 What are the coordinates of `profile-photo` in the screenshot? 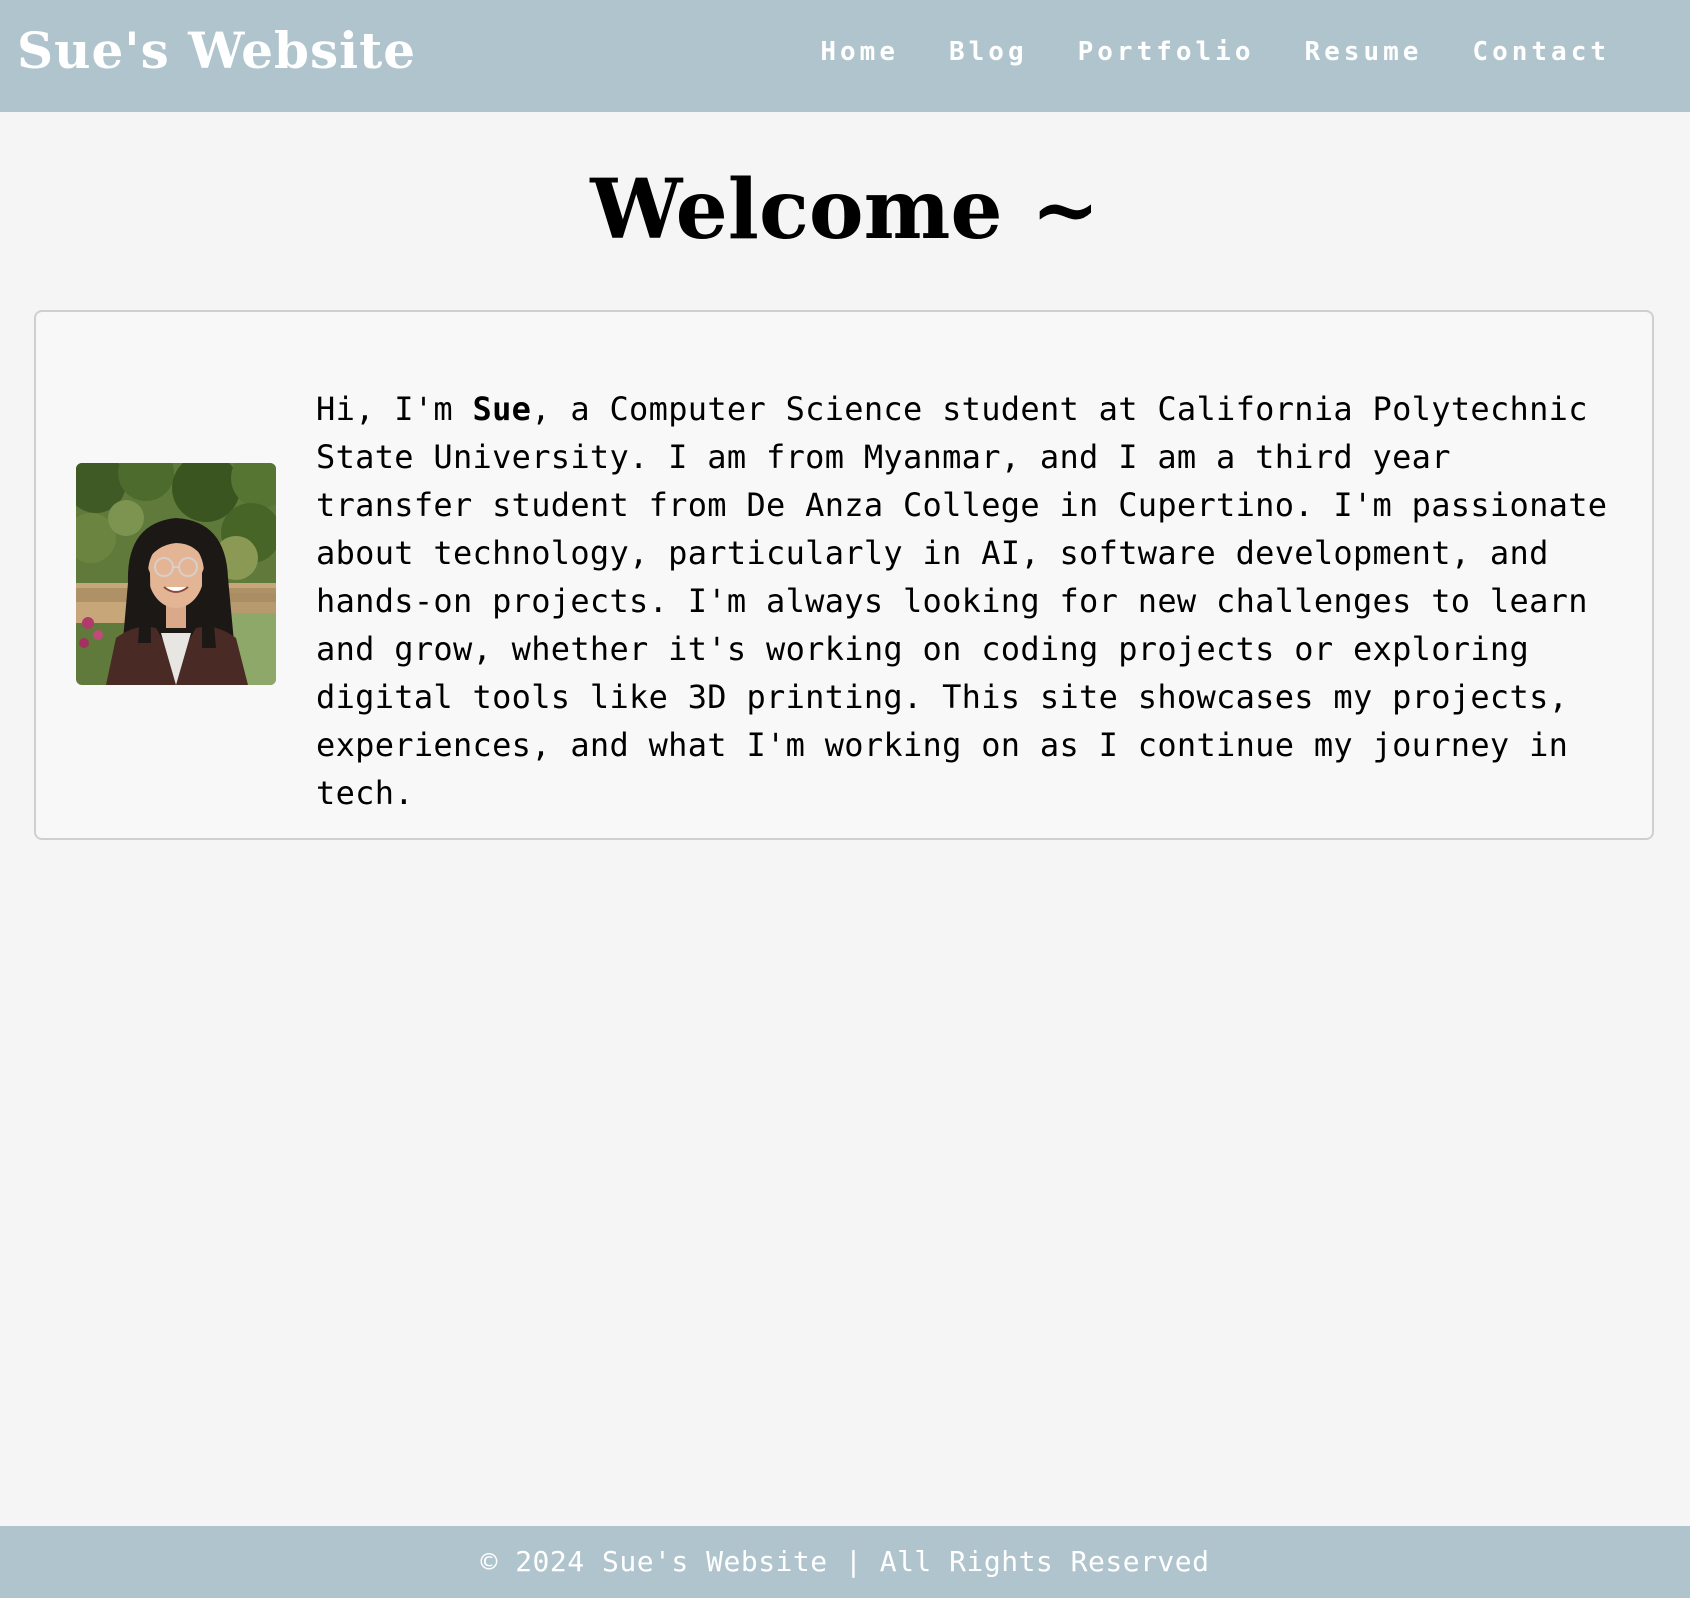 It's located at (176, 574).